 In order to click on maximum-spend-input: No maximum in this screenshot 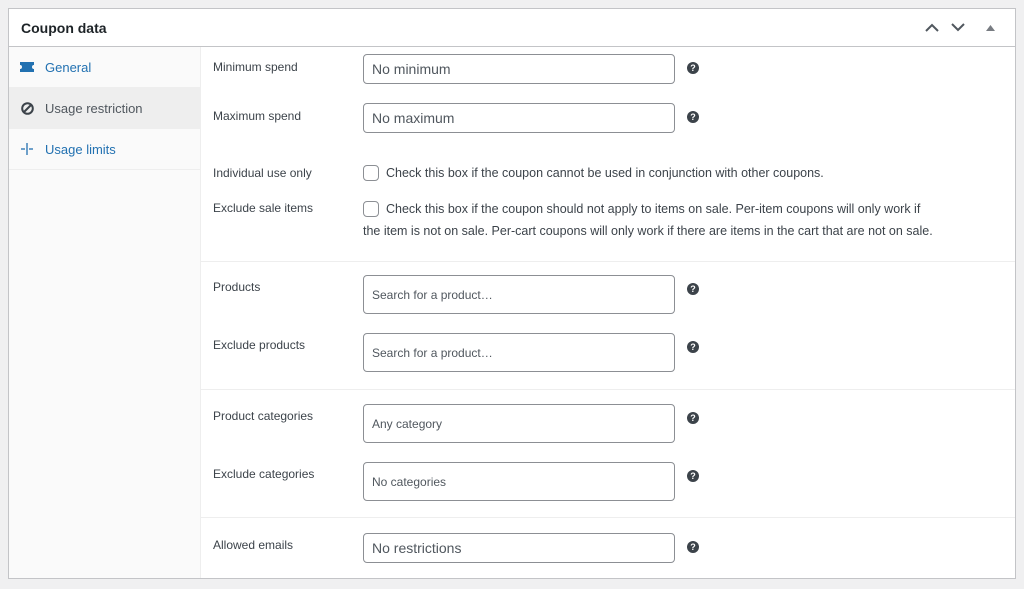, I will do `click(519, 118)`.